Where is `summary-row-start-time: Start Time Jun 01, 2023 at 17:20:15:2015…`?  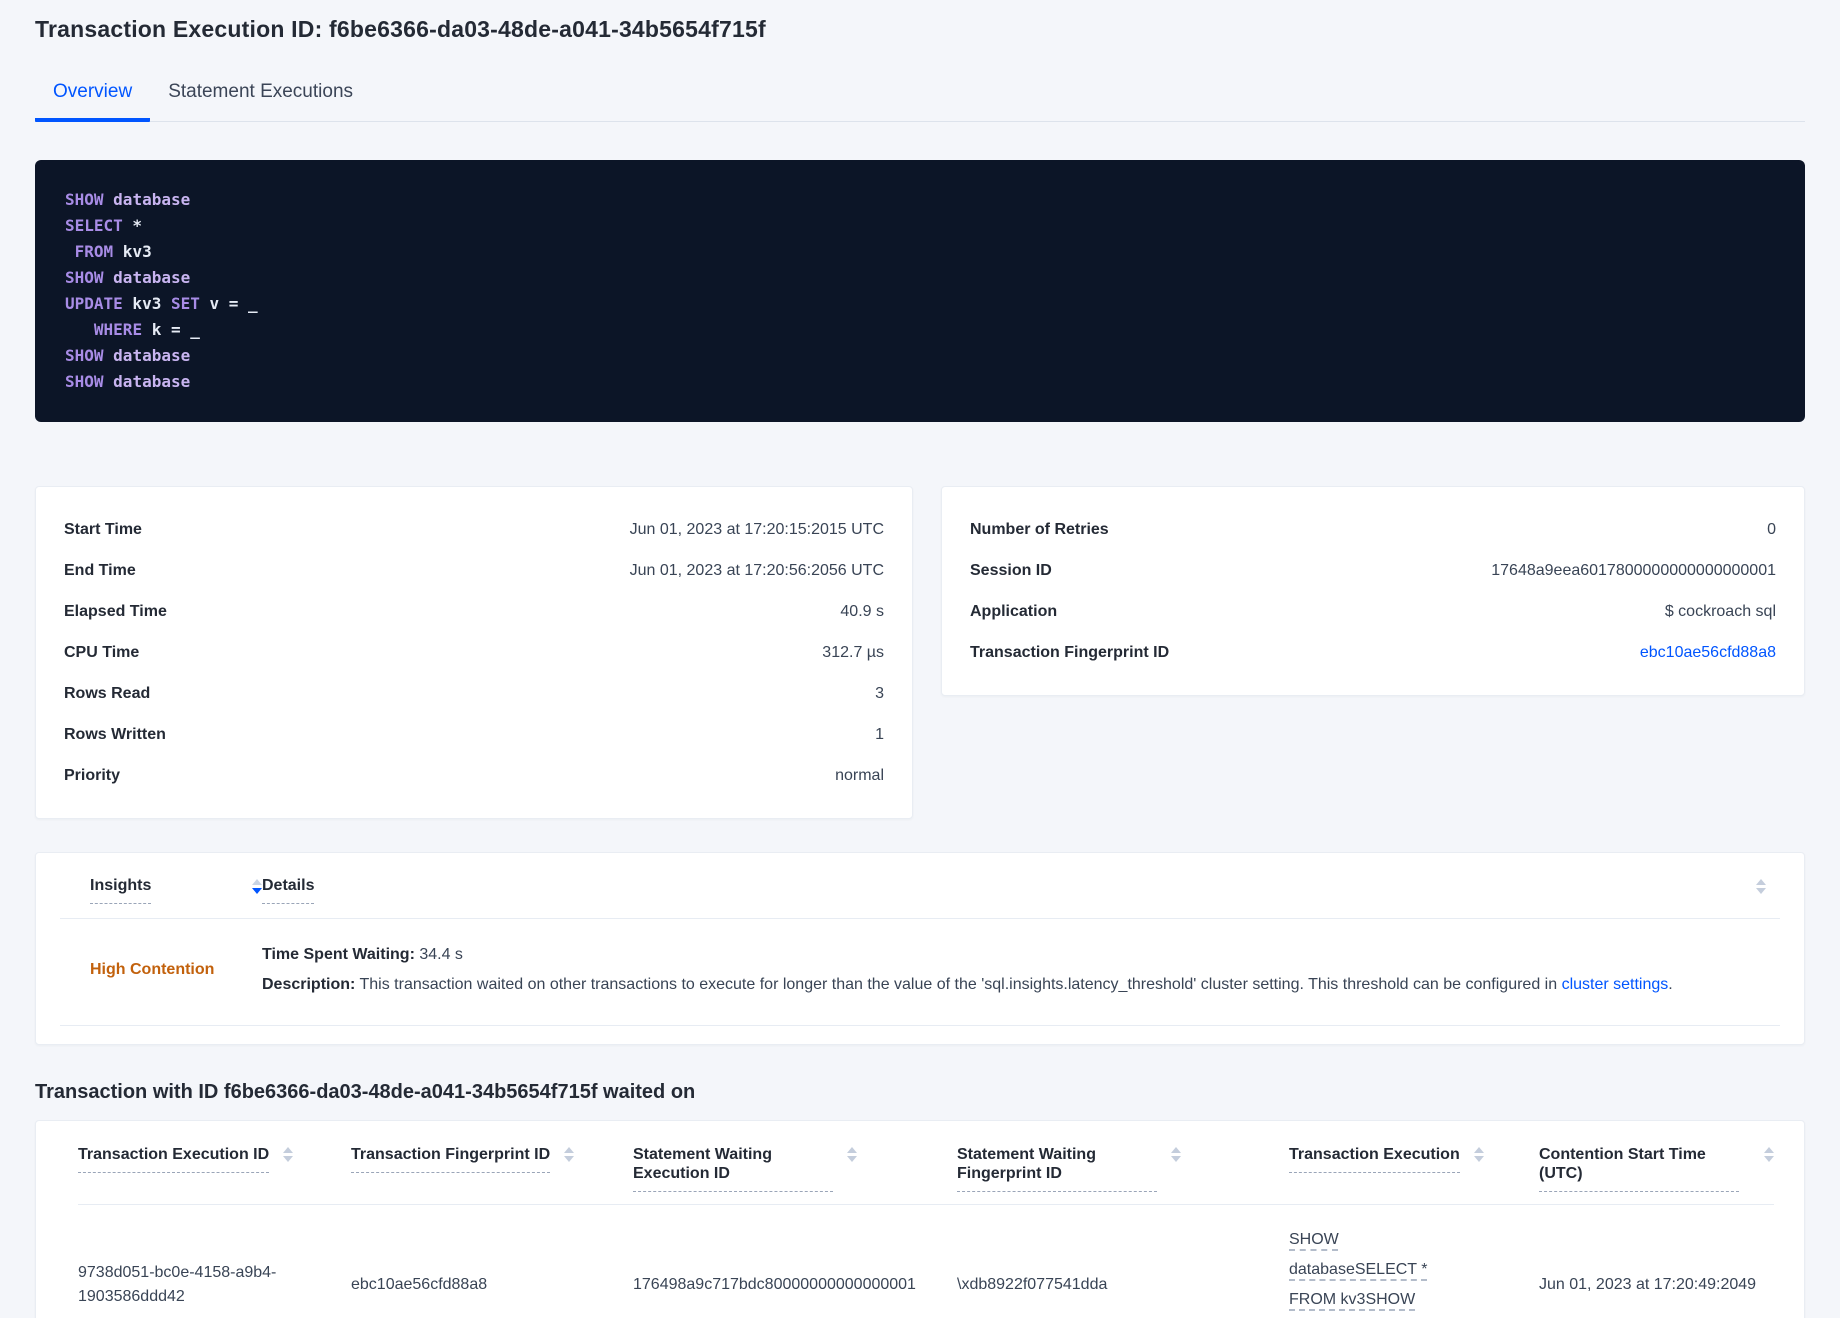 summary-row-start-time: Start Time Jun 01, 2023 at 17:20:15:2015… is located at coordinates (474, 529).